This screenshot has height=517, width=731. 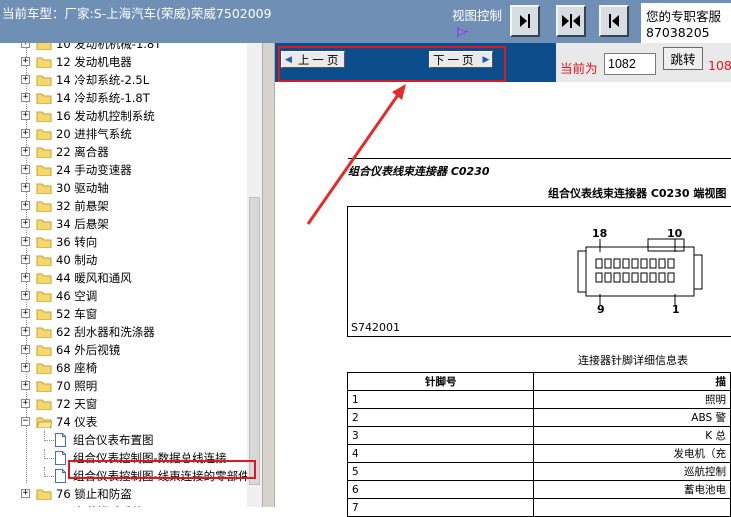 What do you see at coordinates (538, 381) in the screenshot?
I see `table-header-row: 针脚号 描` at bounding box center [538, 381].